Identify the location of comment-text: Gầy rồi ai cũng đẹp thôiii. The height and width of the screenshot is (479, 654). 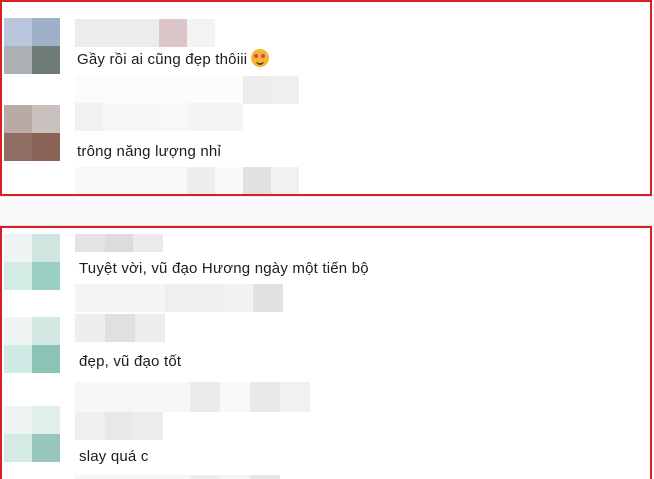
(173, 59).